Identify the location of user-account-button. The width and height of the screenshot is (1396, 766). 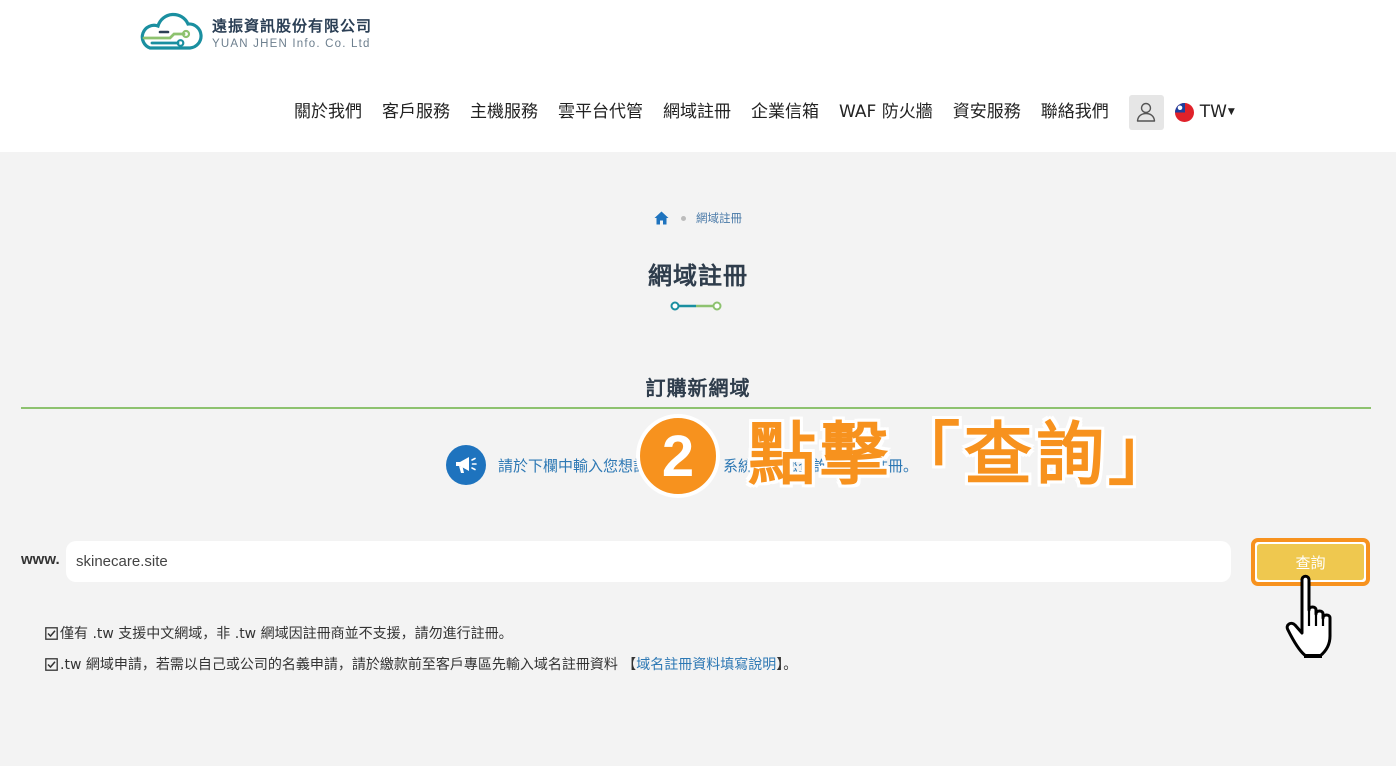
(1146, 112).